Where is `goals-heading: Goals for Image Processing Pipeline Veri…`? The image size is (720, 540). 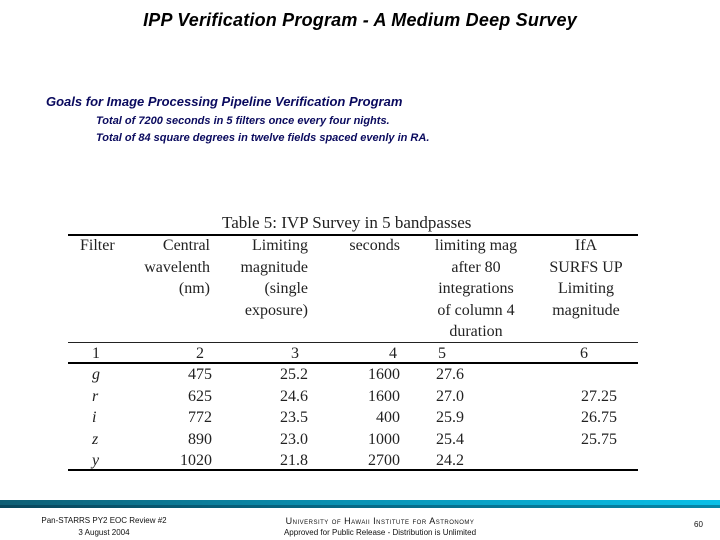
goals-heading: Goals for Image Processing Pipeline Veri… is located at coordinates (224, 101).